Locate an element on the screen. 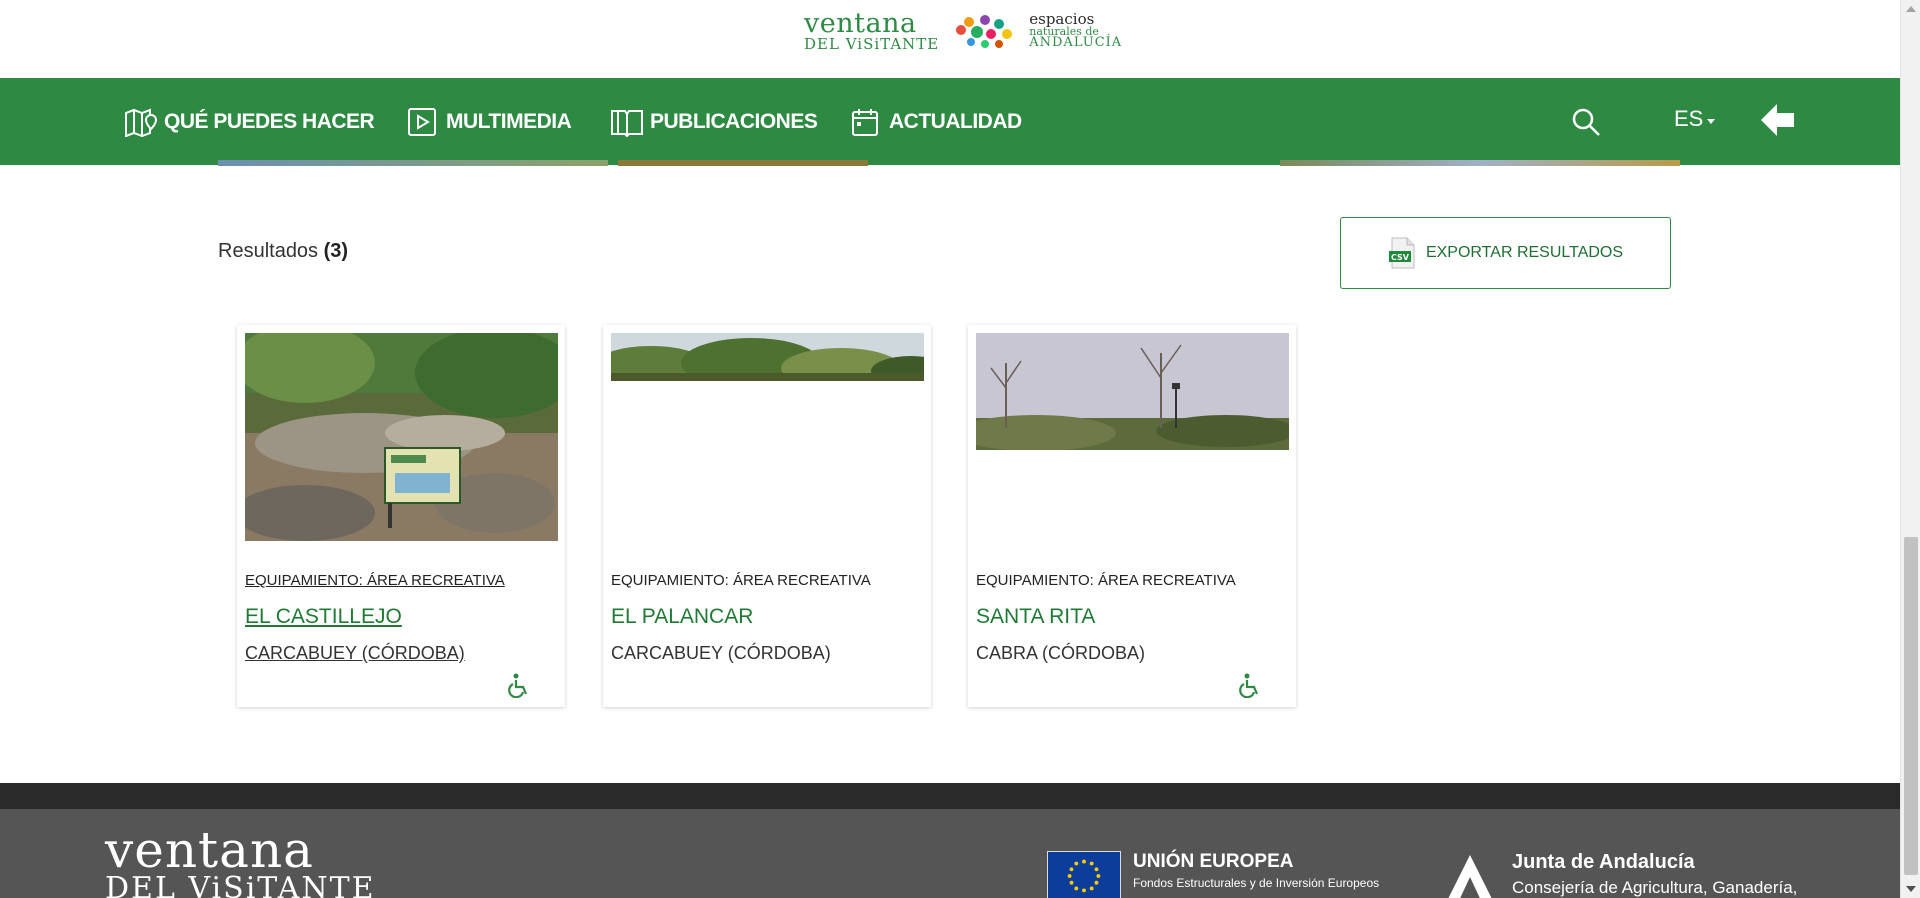  nav-label: PUBLICACIONES is located at coordinates (734, 121).